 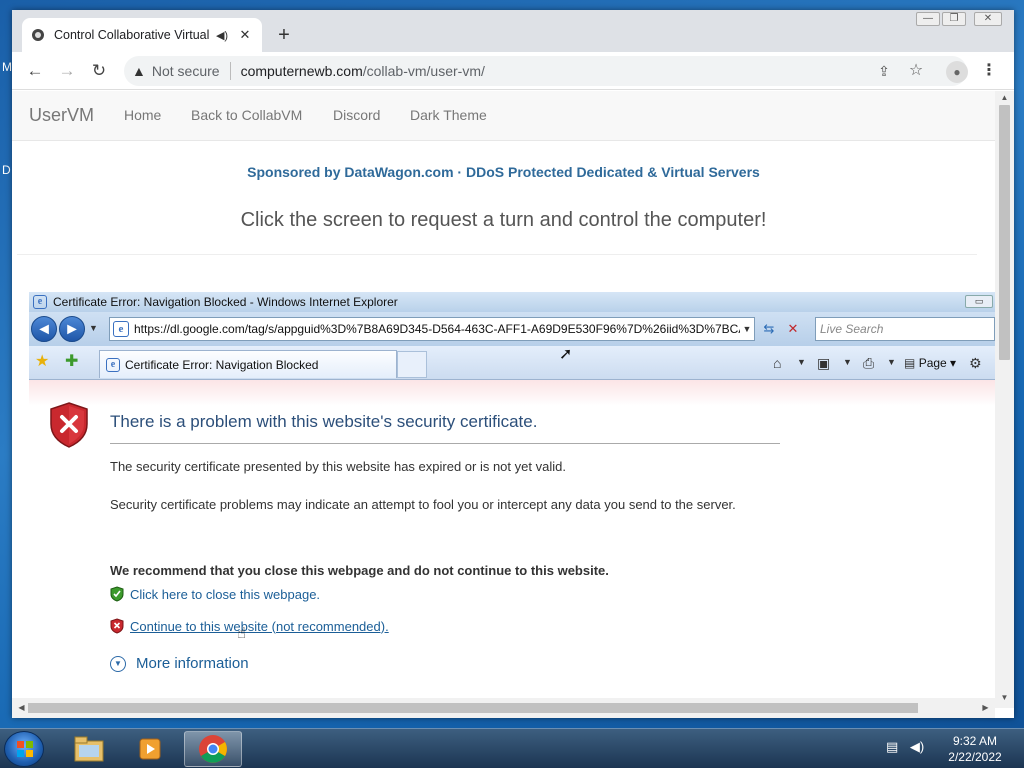 I want to click on close-window-button: ✕, so click(x=988, y=19).